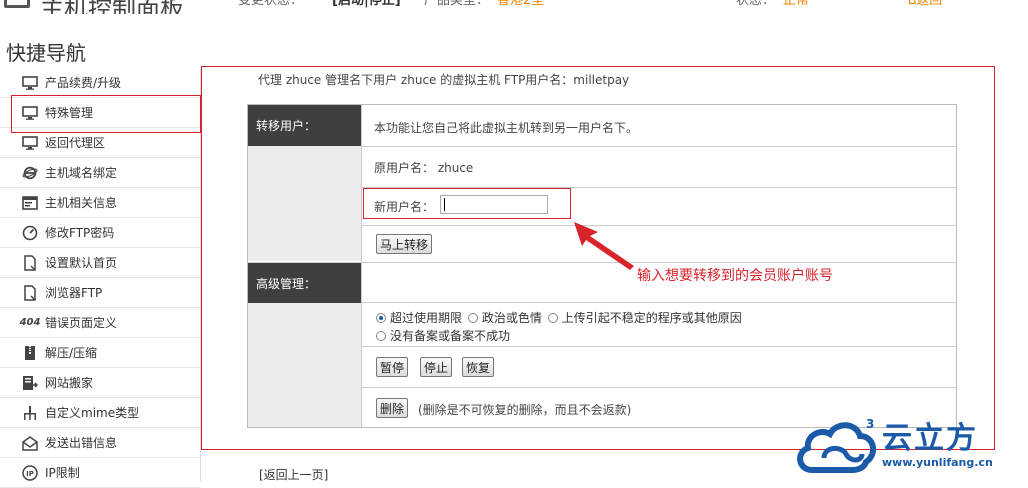 This screenshot has height=488, width=1028. What do you see at coordinates (467, 203) in the screenshot?
I see `new-user-highlight` at bounding box center [467, 203].